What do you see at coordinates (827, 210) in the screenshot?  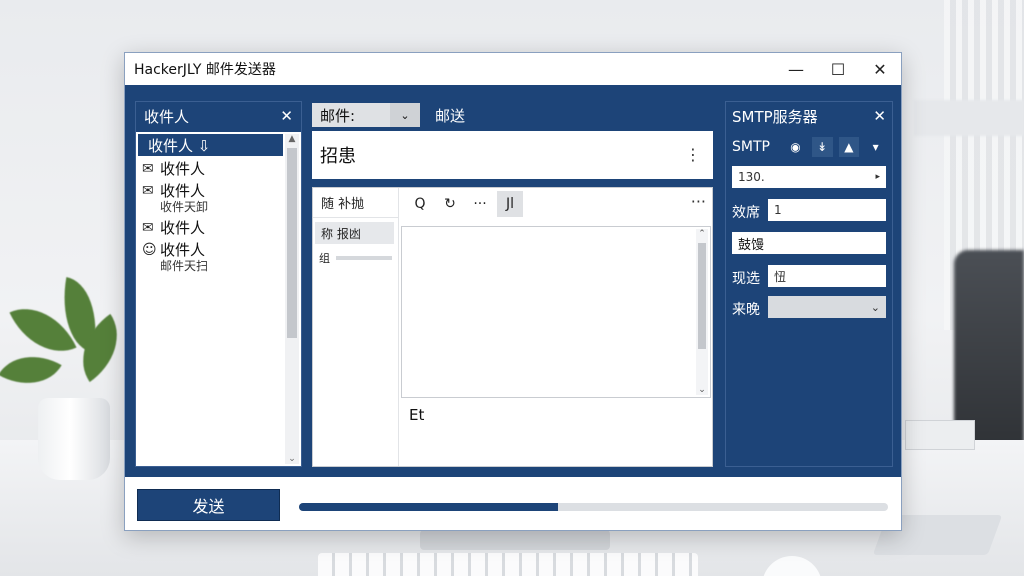 I see `port-input: 1` at bounding box center [827, 210].